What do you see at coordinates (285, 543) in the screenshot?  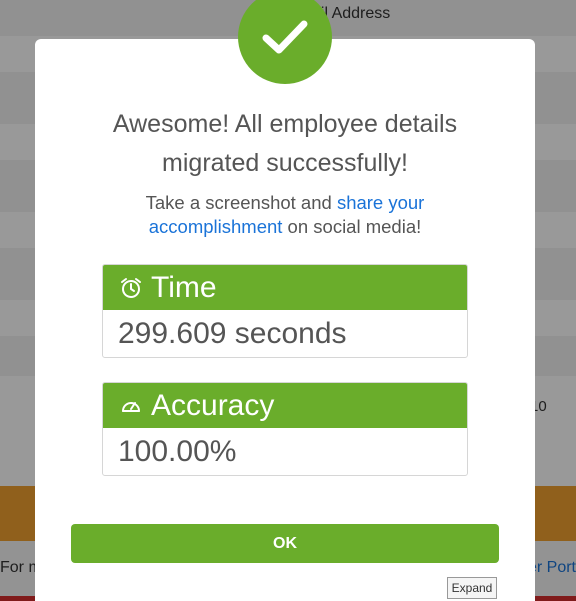 I see `ok-button: OK` at bounding box center [285, 543].